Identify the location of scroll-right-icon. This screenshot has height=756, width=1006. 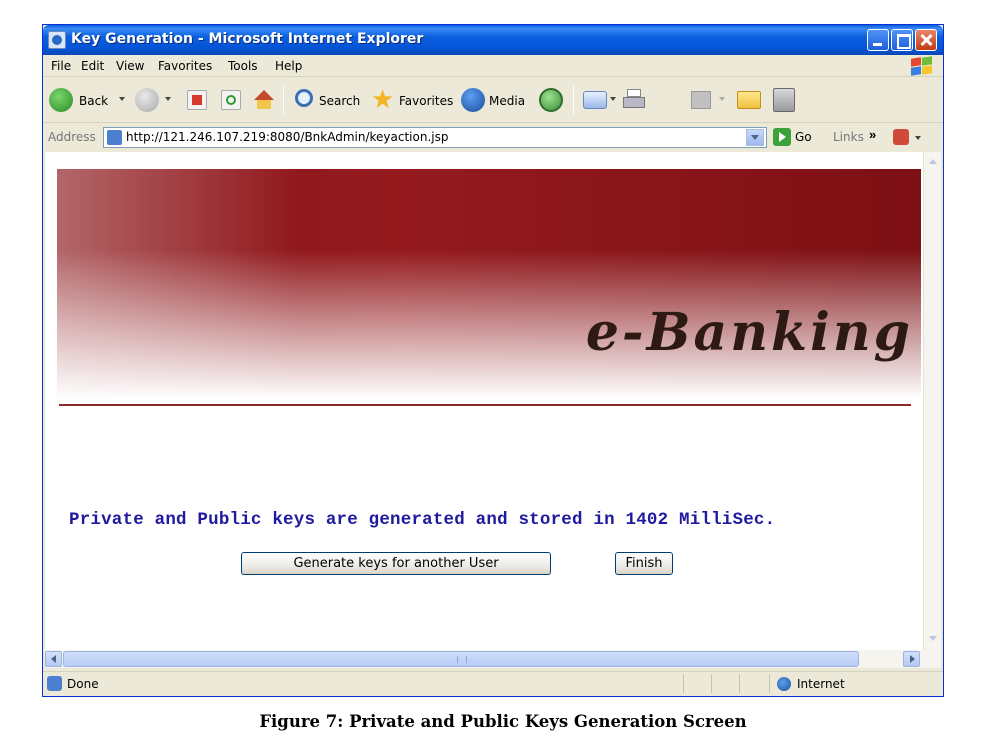
(911, 659).